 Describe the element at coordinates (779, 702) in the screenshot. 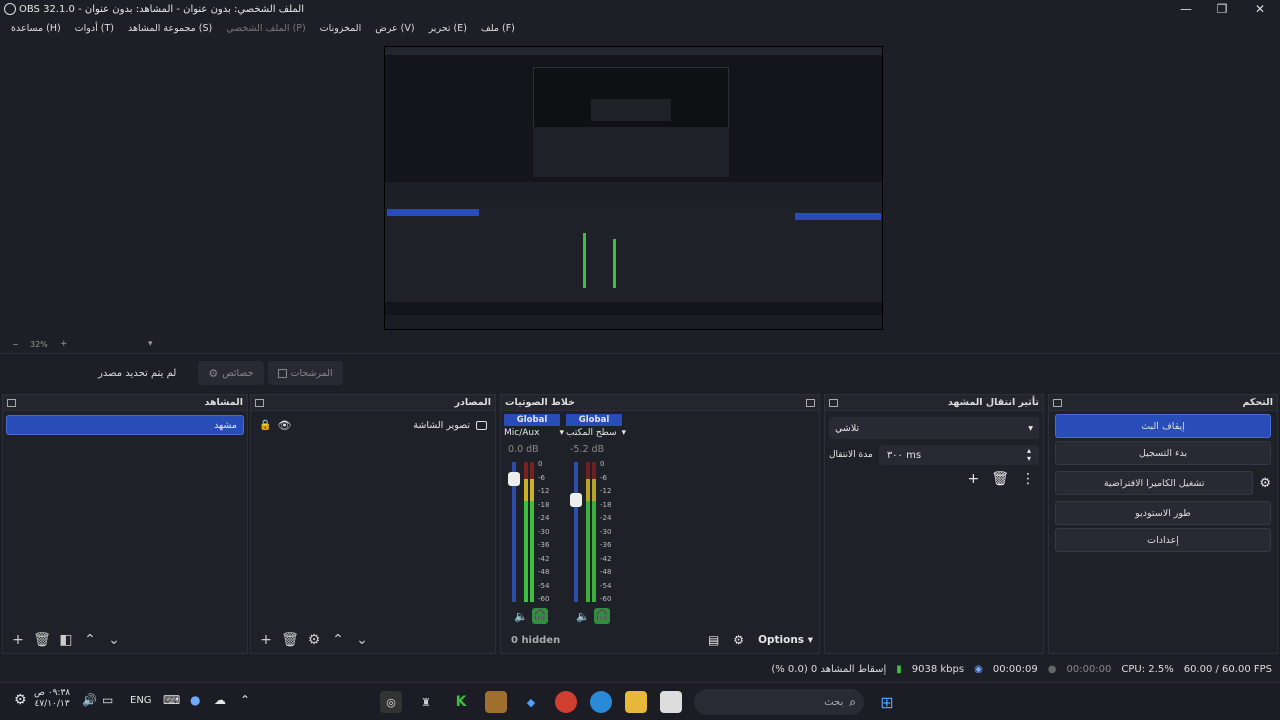

I see `search-box: بحث ⌕` at that location.